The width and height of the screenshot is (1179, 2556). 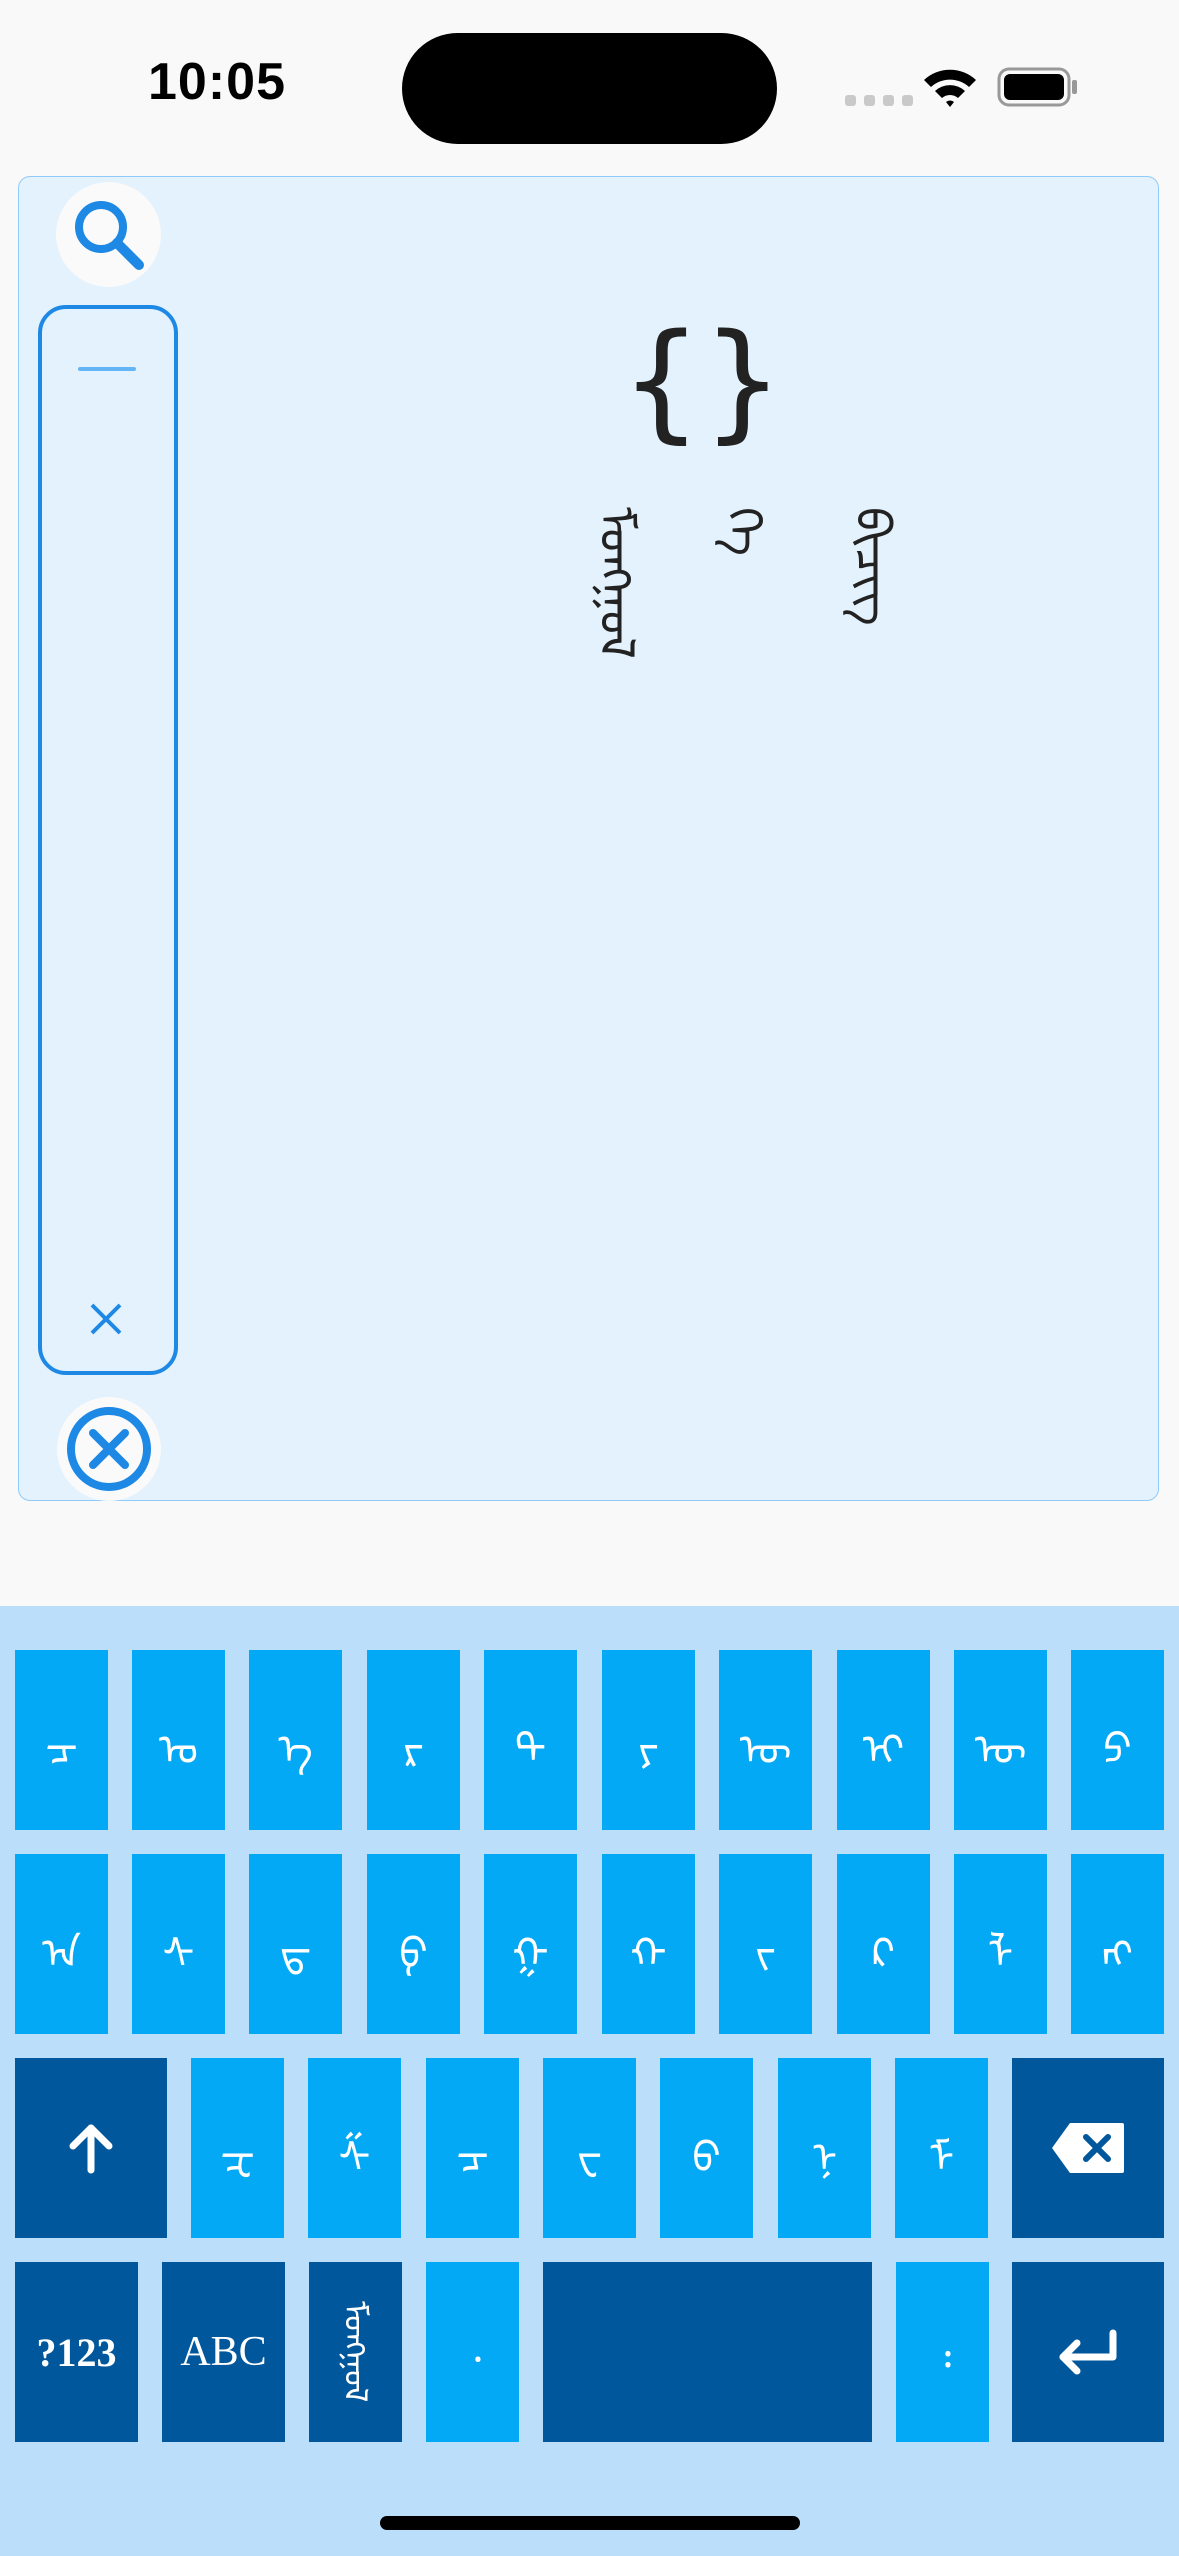 I want to click on status-bar: 10:05, so click(x=589, y=85).